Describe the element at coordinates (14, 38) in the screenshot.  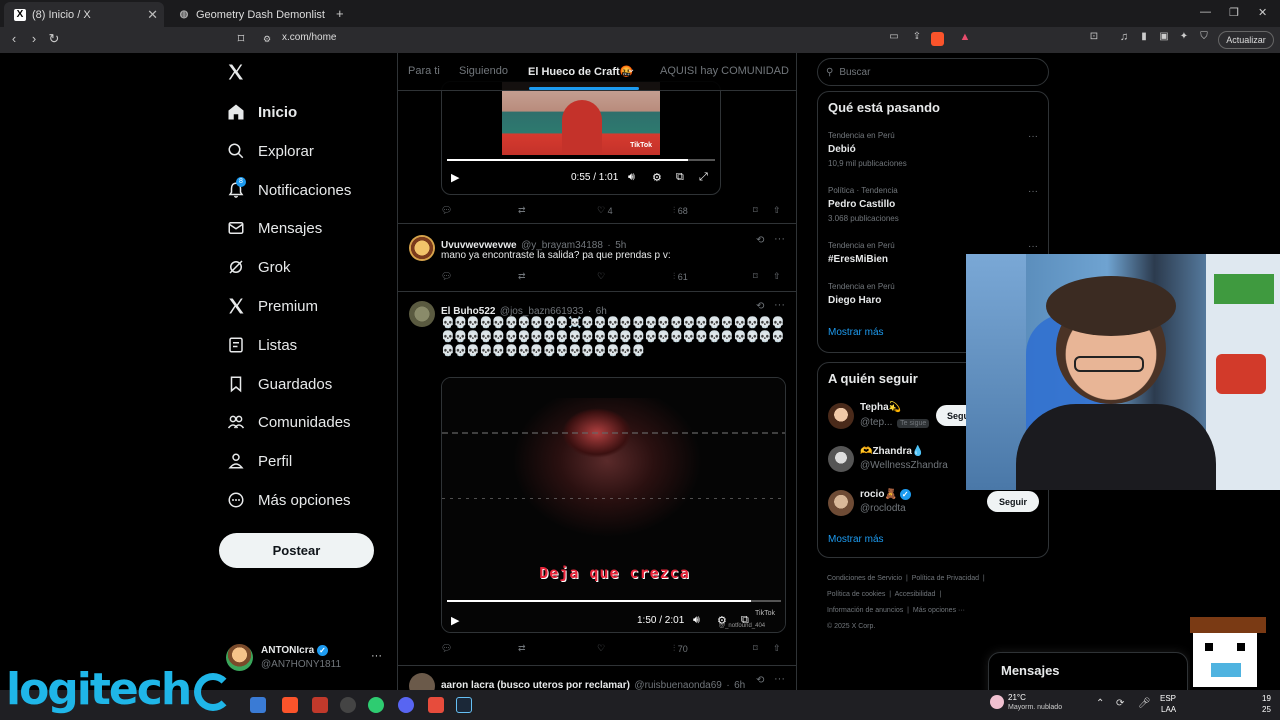
I see `back-icon: ‹` at that location.